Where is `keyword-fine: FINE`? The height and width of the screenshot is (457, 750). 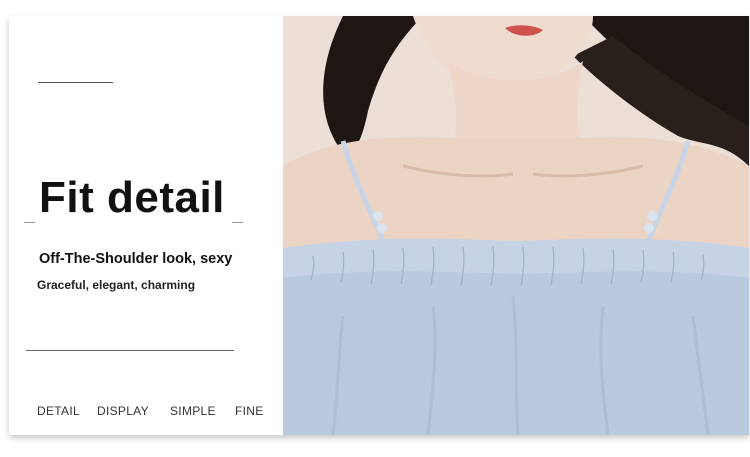
keyword-fine: FINE is located at coordinates (249, 411).